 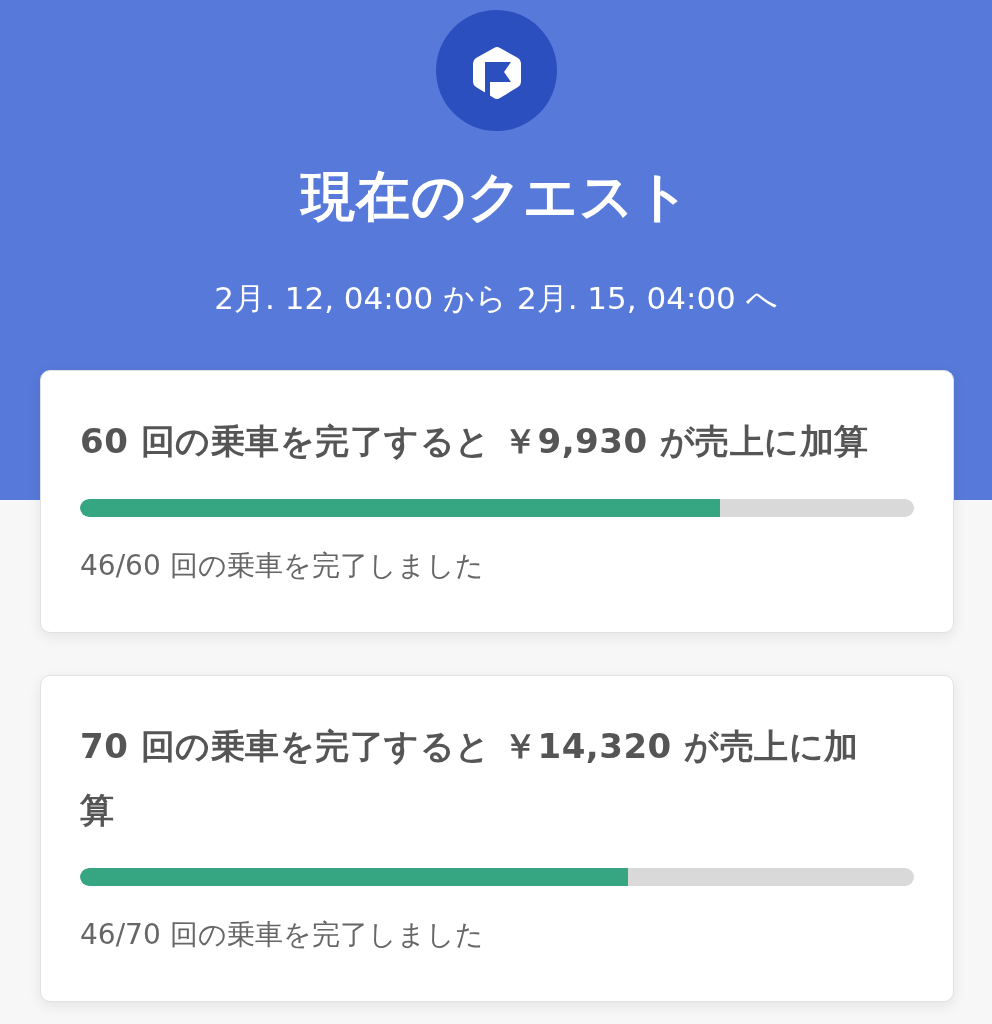 I want to click on quest-title: 60 回の乗車を完了すると ￥9,930 が売上に加算, so click(x=475, y=441).